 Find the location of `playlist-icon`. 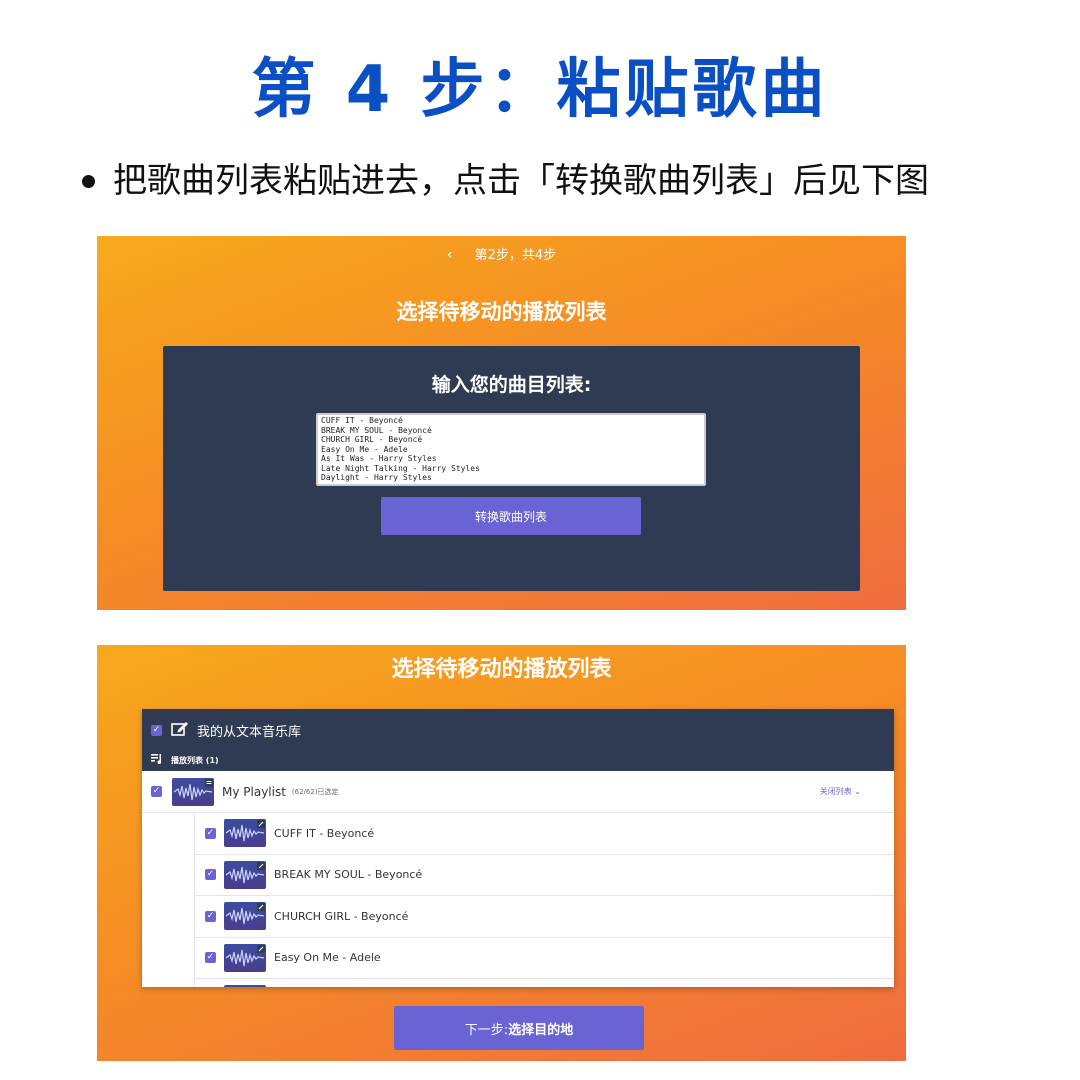

playlist-icon is located at coordinates (157, 760).